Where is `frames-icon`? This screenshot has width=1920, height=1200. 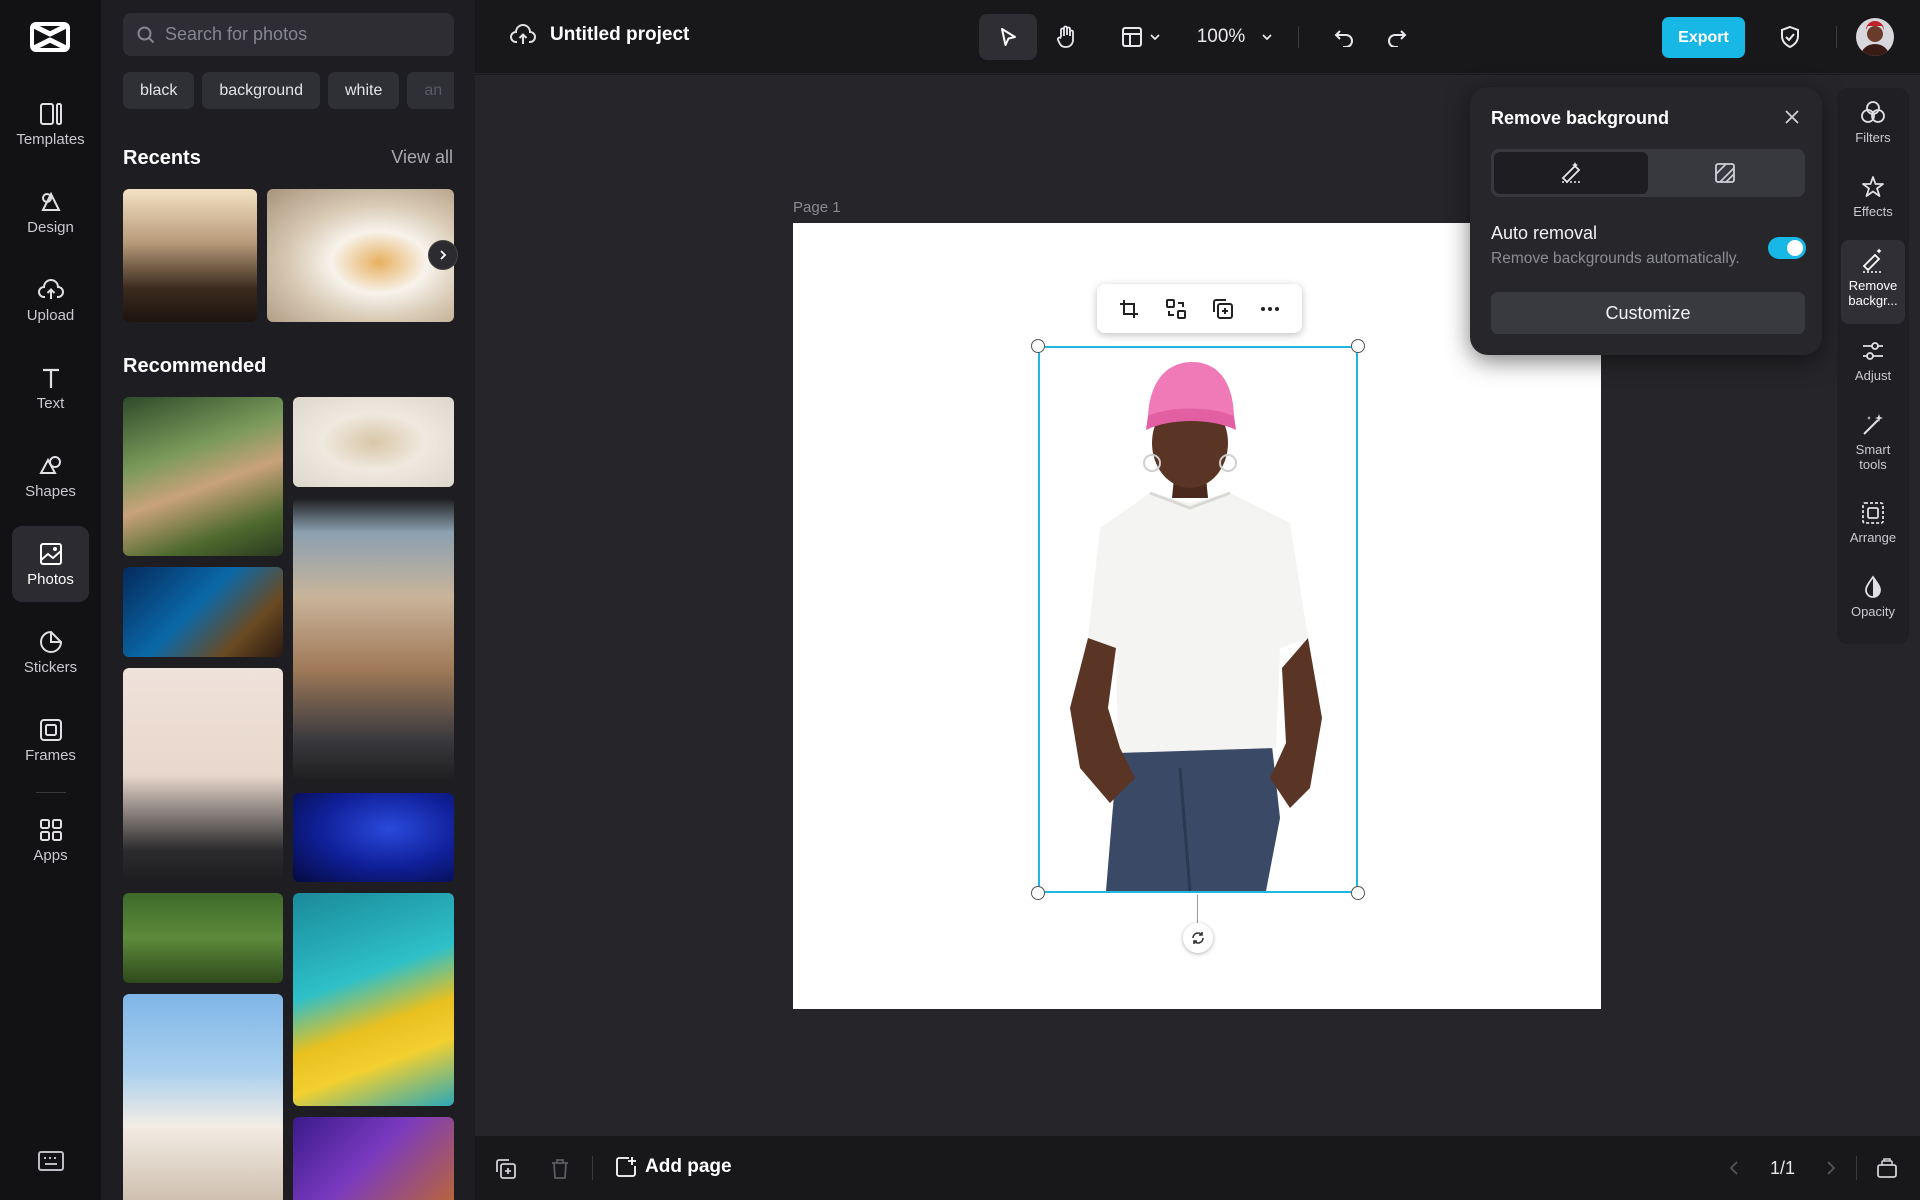 frames-icon is located at coordinates (50, 729).